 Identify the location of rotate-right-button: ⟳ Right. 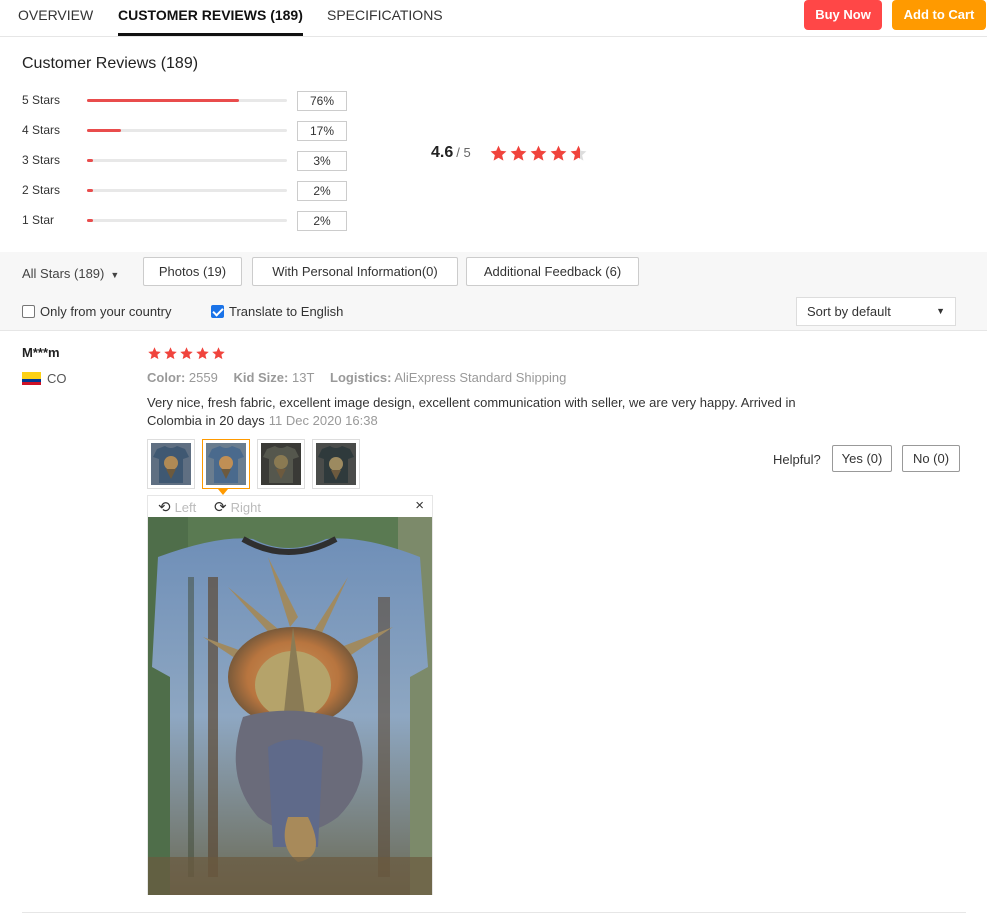
(237, 507).